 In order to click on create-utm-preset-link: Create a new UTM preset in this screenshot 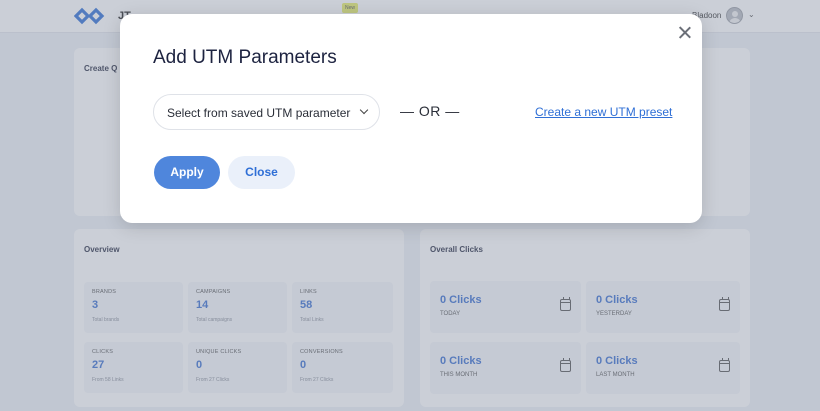, I will do `click(603, 112)`.